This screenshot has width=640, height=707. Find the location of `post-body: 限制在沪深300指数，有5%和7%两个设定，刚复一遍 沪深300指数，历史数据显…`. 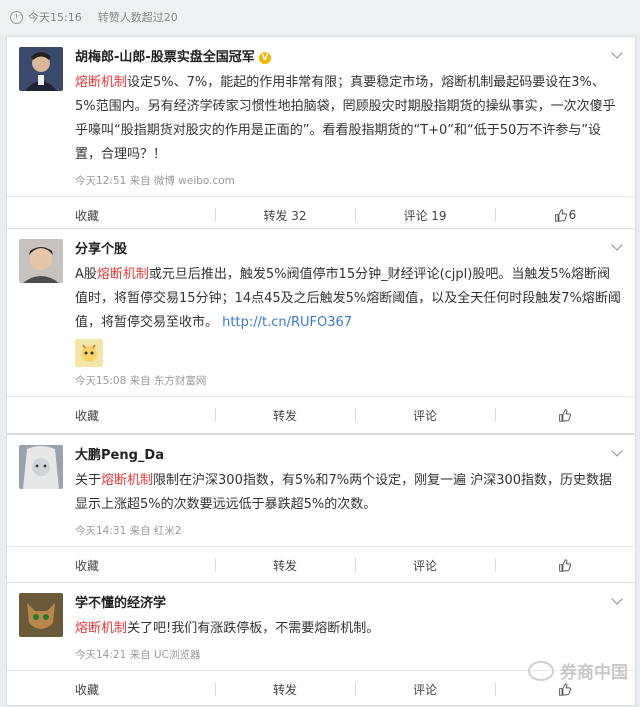

post-body: 限制在沪深300指数，有5%和7%两个设定，刚复一遍 沪深300指数，历史数据显… is located at coordinates (344, 492).